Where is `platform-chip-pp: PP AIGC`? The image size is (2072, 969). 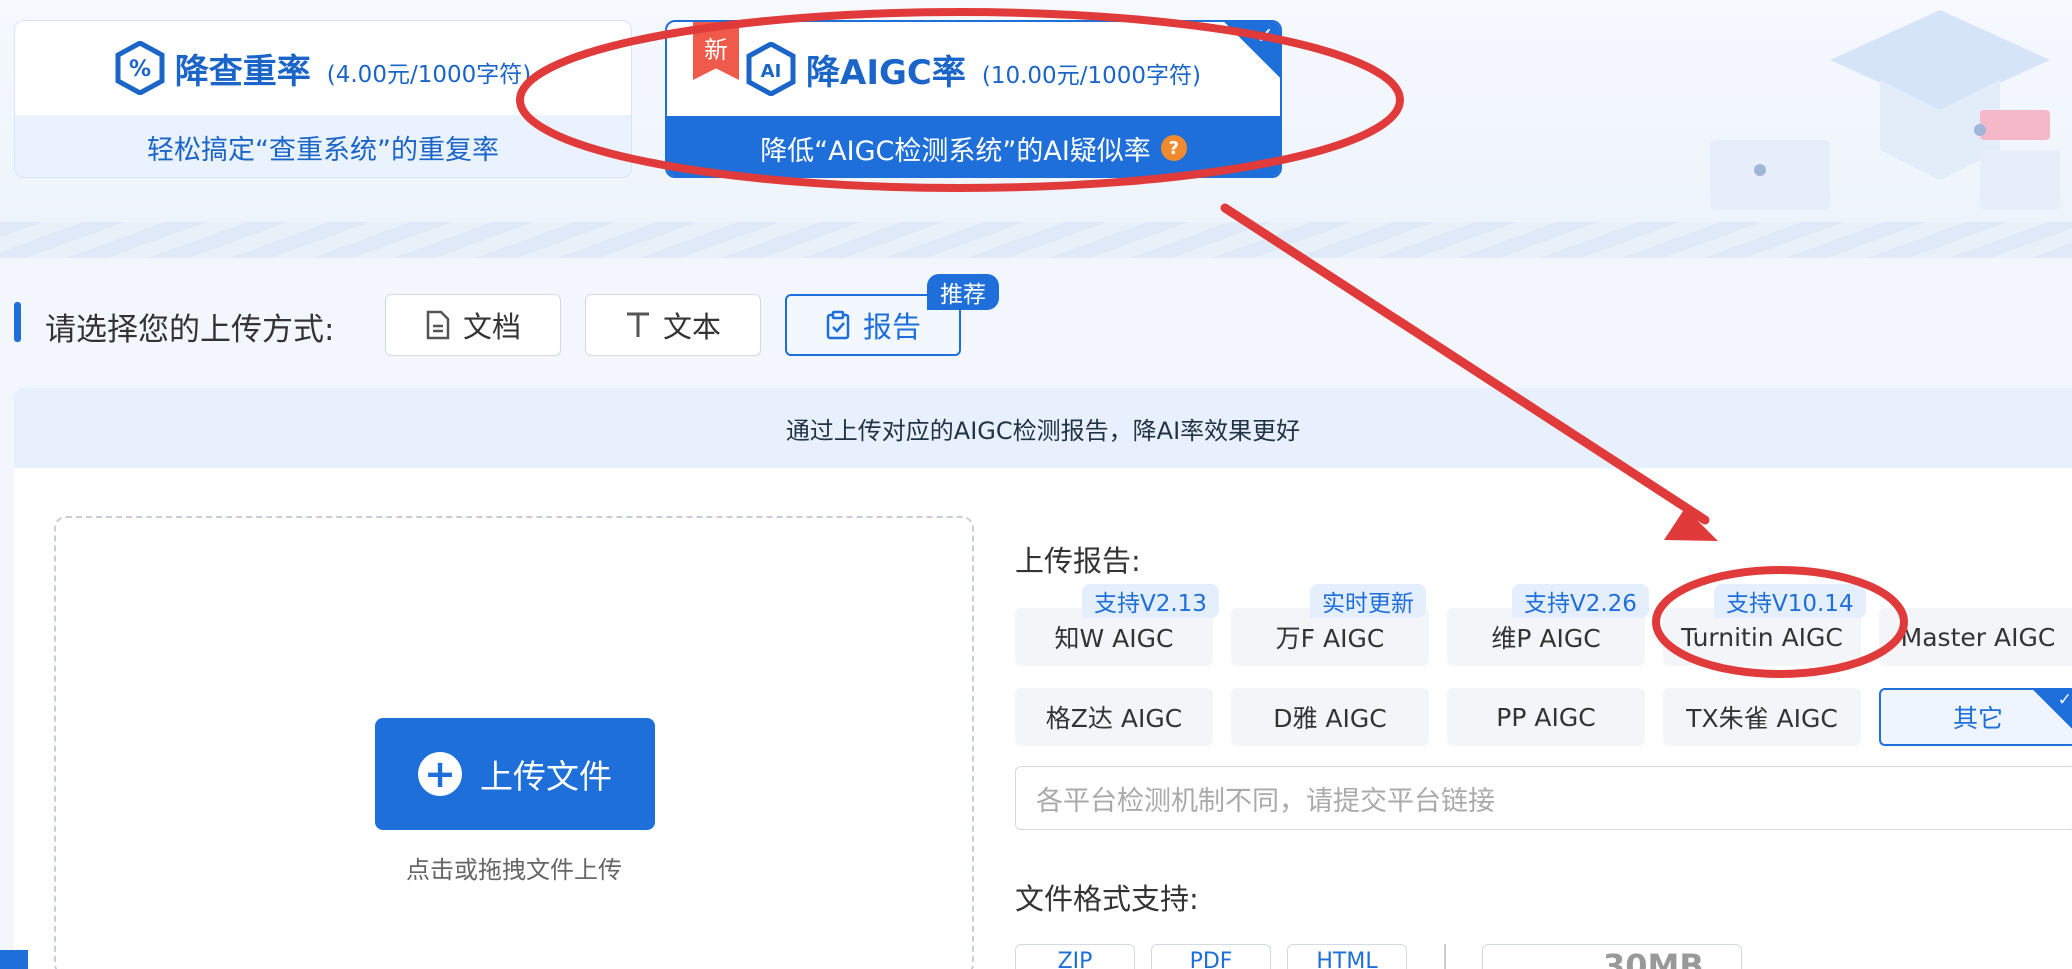
platform-chip-pp: PP AIGC is located at coordinates (1546, 717).